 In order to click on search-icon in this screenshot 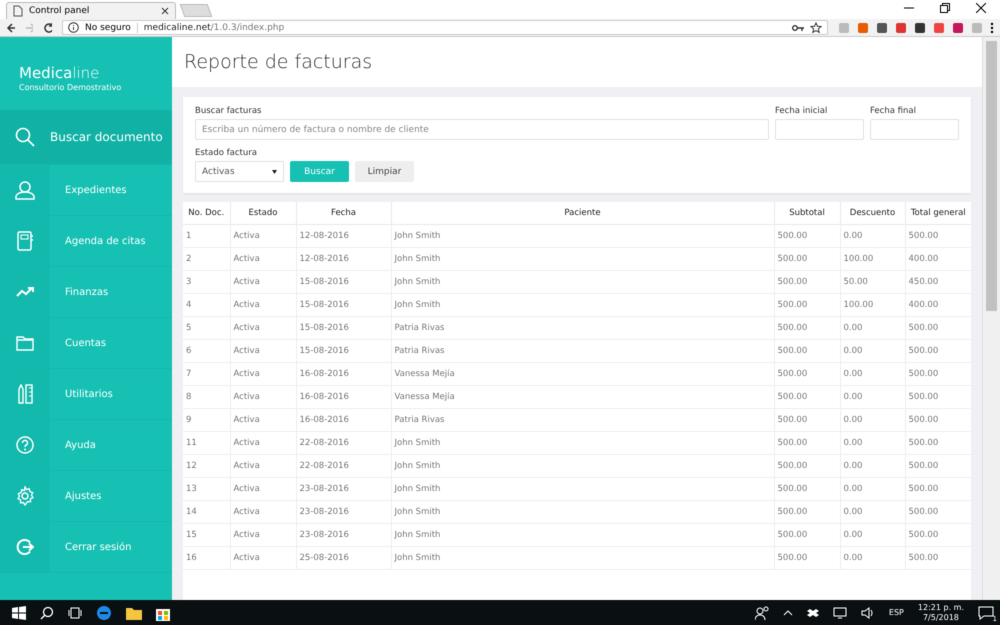, I will do `click(47, 613)`.